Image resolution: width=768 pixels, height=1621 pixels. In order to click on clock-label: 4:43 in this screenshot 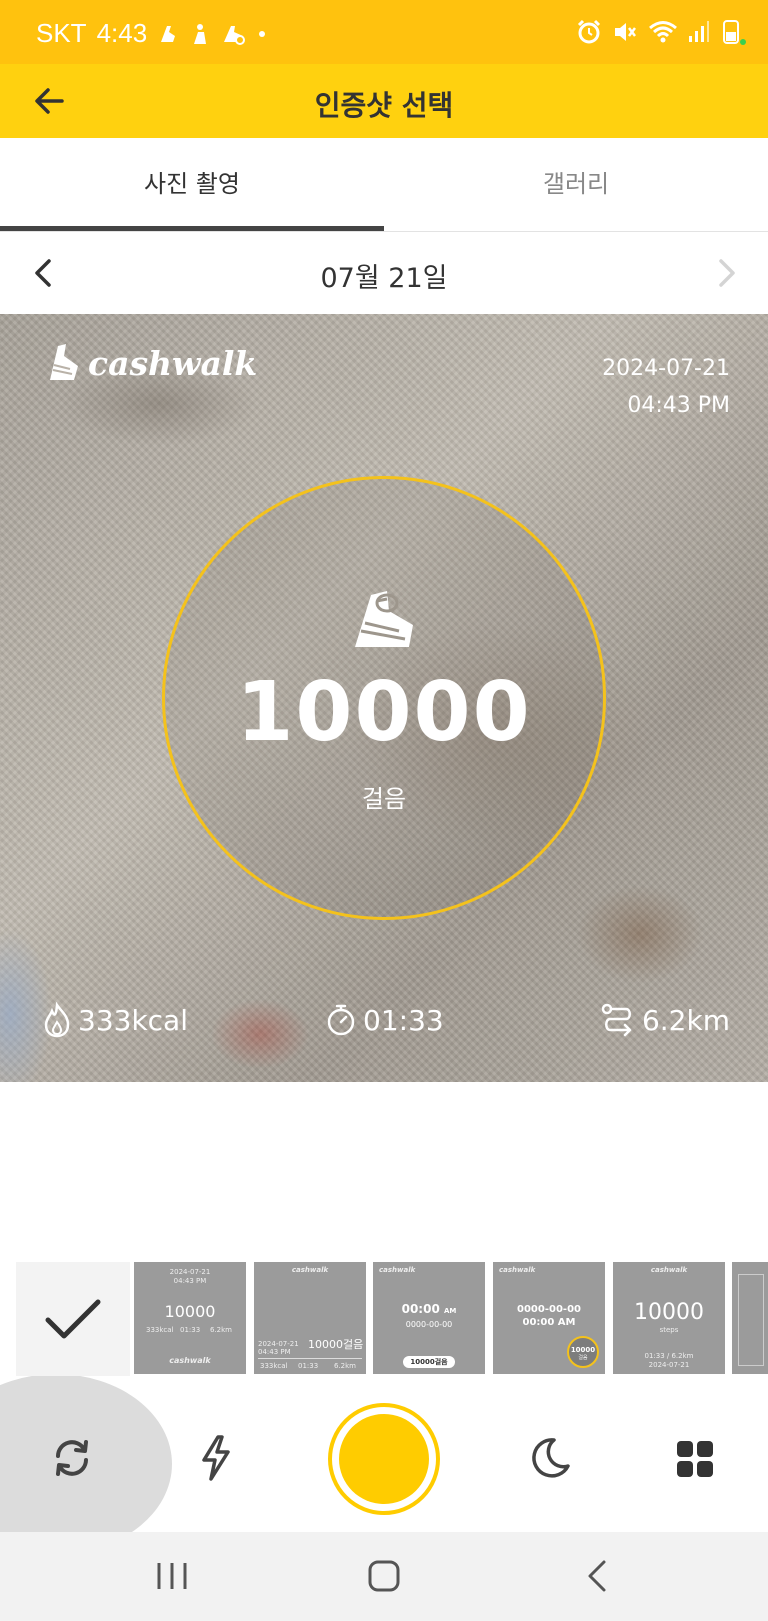, I will do `click(122, 33)`.